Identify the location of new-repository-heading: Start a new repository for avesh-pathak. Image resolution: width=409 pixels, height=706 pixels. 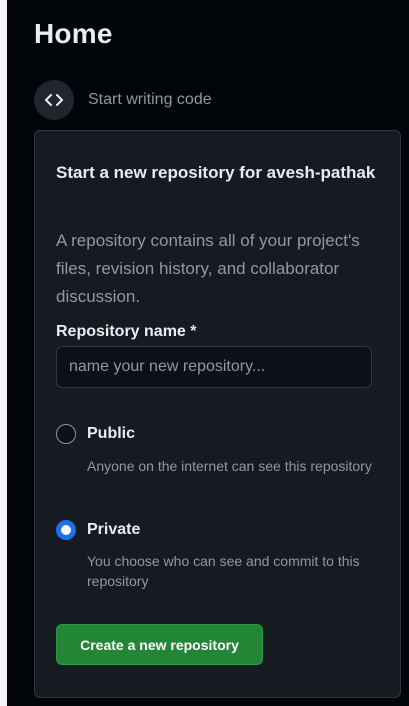
(216, 172).